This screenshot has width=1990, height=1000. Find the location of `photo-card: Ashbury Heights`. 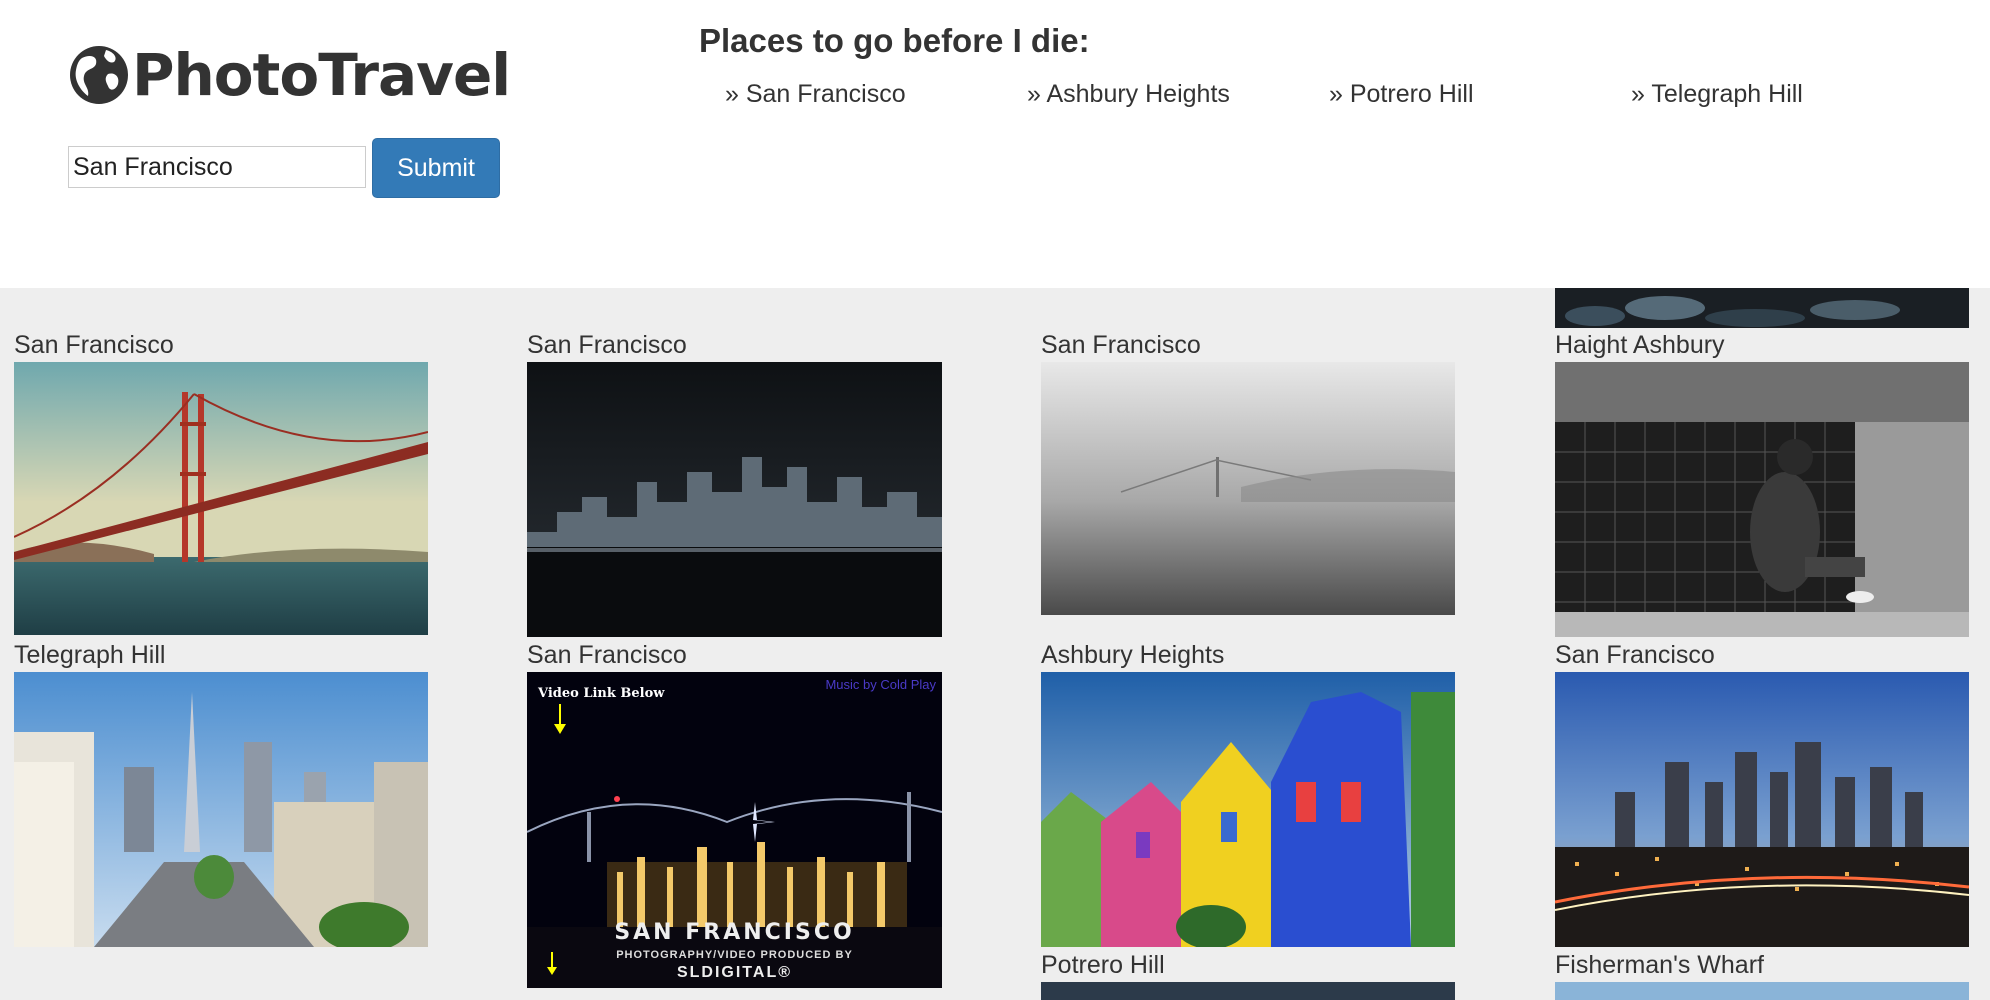

photo-card: Ashbury Heights is located at coordinates (1248, 655).